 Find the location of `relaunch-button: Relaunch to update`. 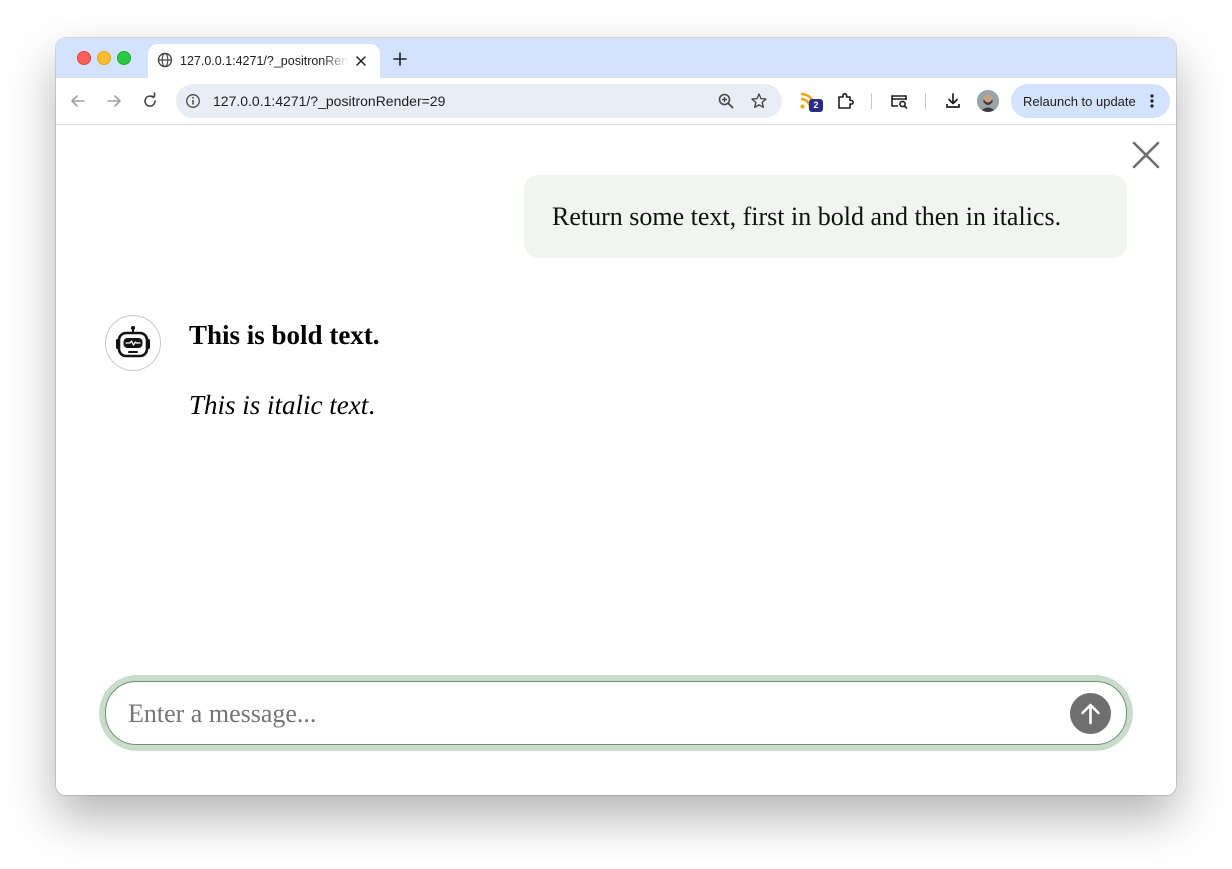

relaunch-button: Relaunch to update is located at coordinates (1090, 101).